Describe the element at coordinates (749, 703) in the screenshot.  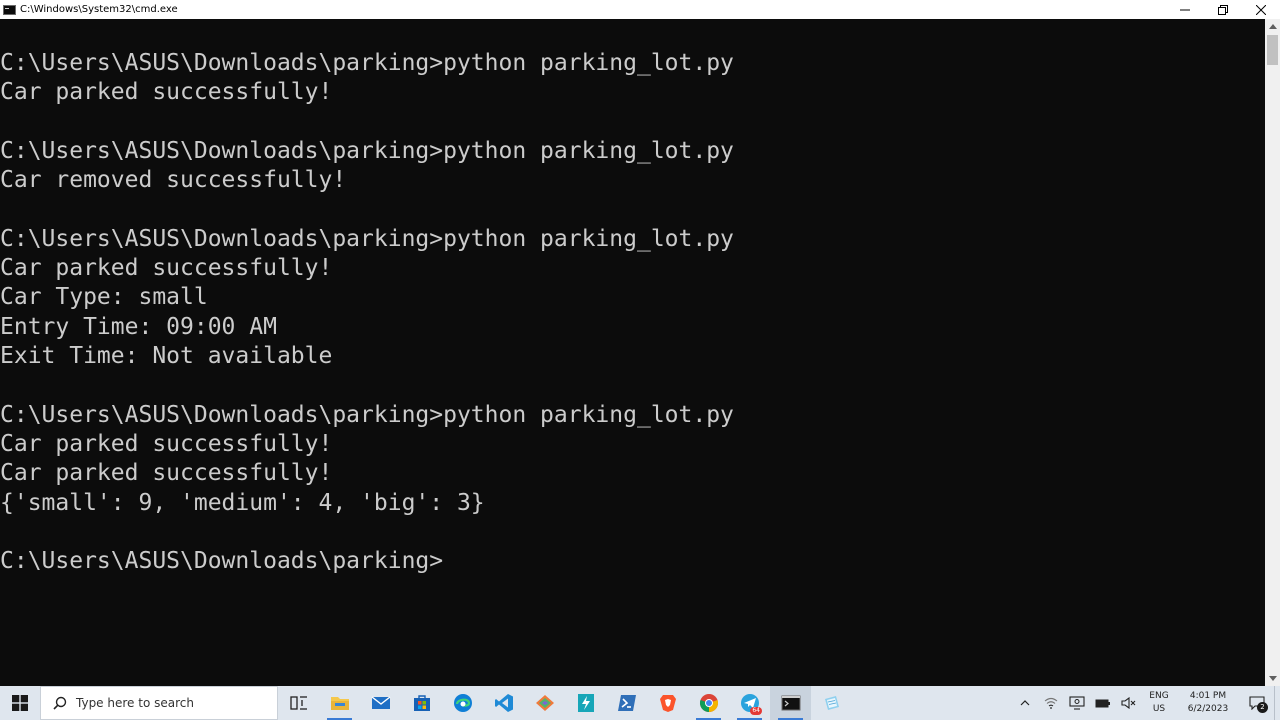
I see `taskbar-telegram: 64` at that location.